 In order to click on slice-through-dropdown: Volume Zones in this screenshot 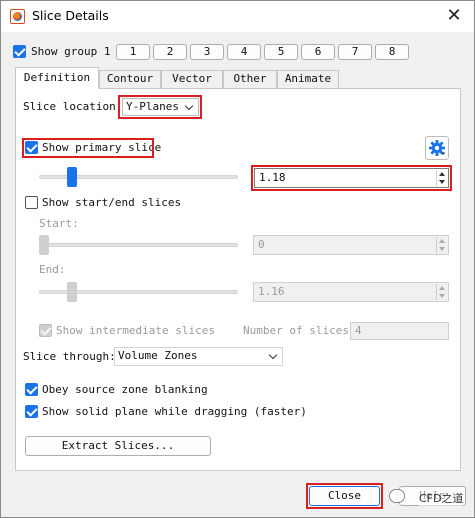, I will do `click(198, 356)`.